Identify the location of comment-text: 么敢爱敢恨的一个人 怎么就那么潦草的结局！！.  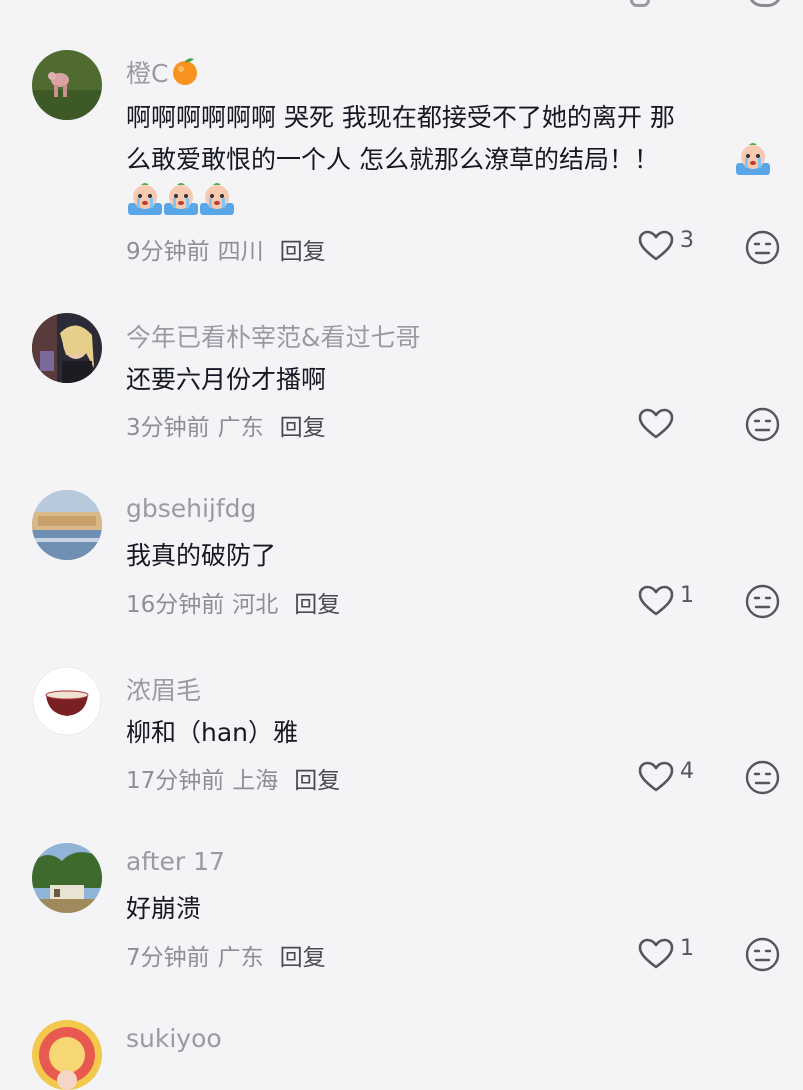
(392, 159).